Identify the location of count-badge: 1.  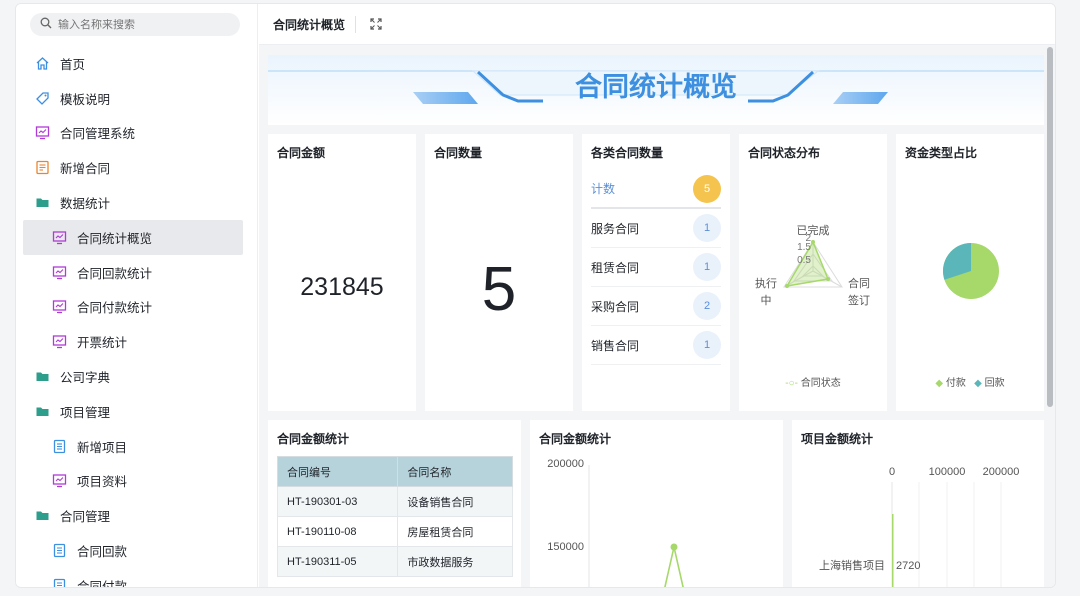
(707, 228).